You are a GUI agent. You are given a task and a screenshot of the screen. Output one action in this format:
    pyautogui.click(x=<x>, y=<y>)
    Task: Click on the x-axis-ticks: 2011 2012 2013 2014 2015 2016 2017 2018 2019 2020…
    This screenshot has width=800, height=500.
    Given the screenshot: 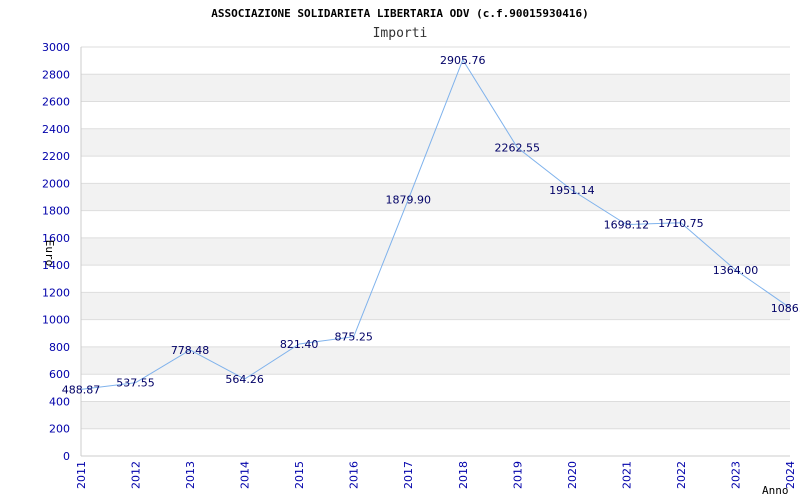 What is the action you would take?
    pyautogui.click(x=436, y=475)
    